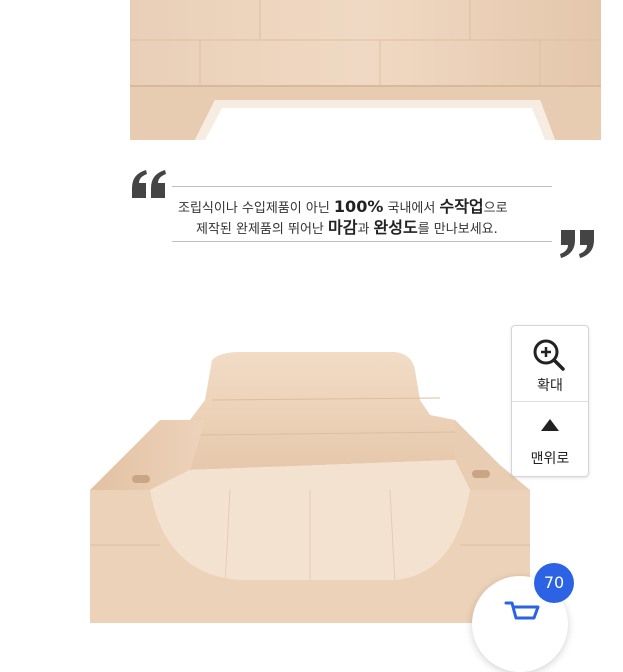  Describe the element at coordinates (457, 229) in the screenshot. I see `quote-text: 를 만나보세요.` at that location.